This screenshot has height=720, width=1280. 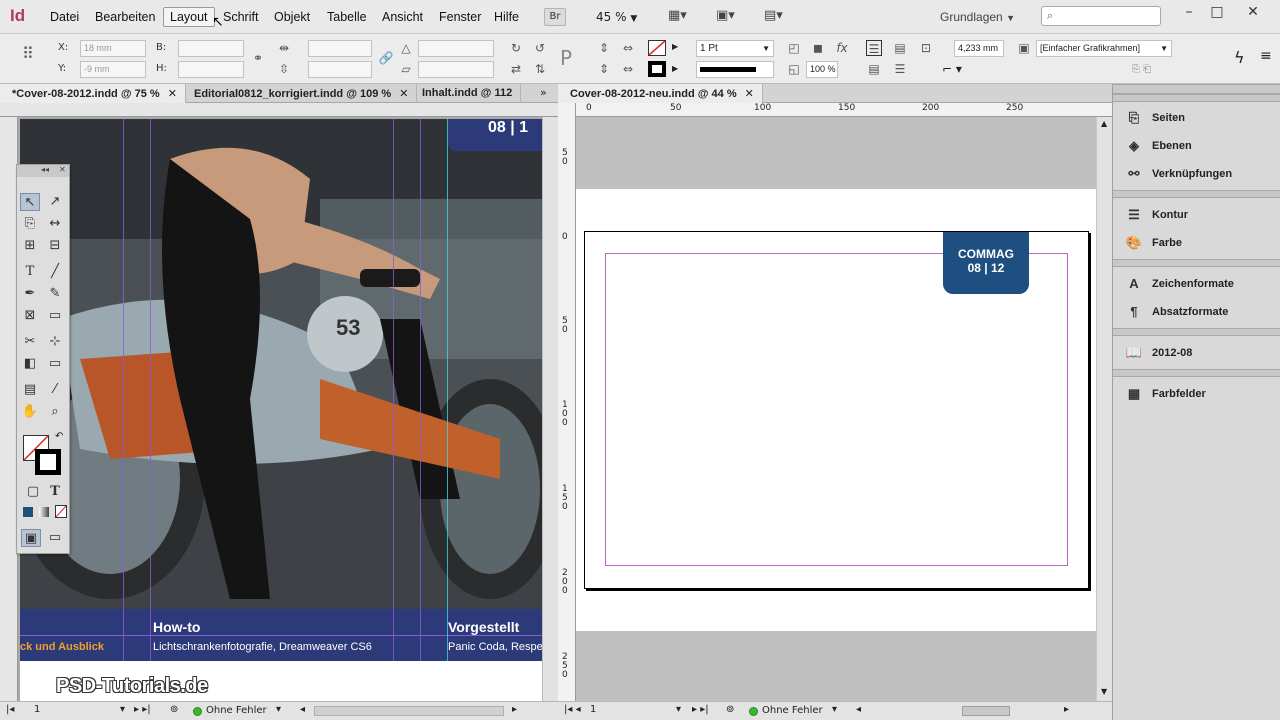 I want to click on formatting-container-icon: ▢, so click(x=33, y=492).